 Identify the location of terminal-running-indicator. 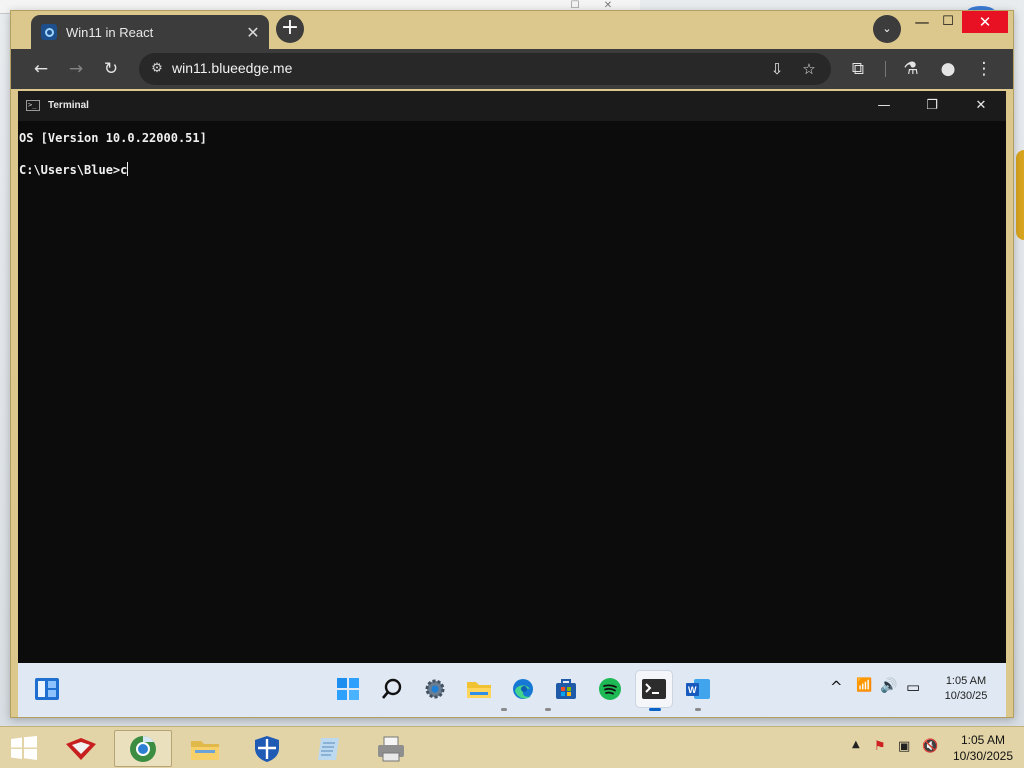
(655, 709).